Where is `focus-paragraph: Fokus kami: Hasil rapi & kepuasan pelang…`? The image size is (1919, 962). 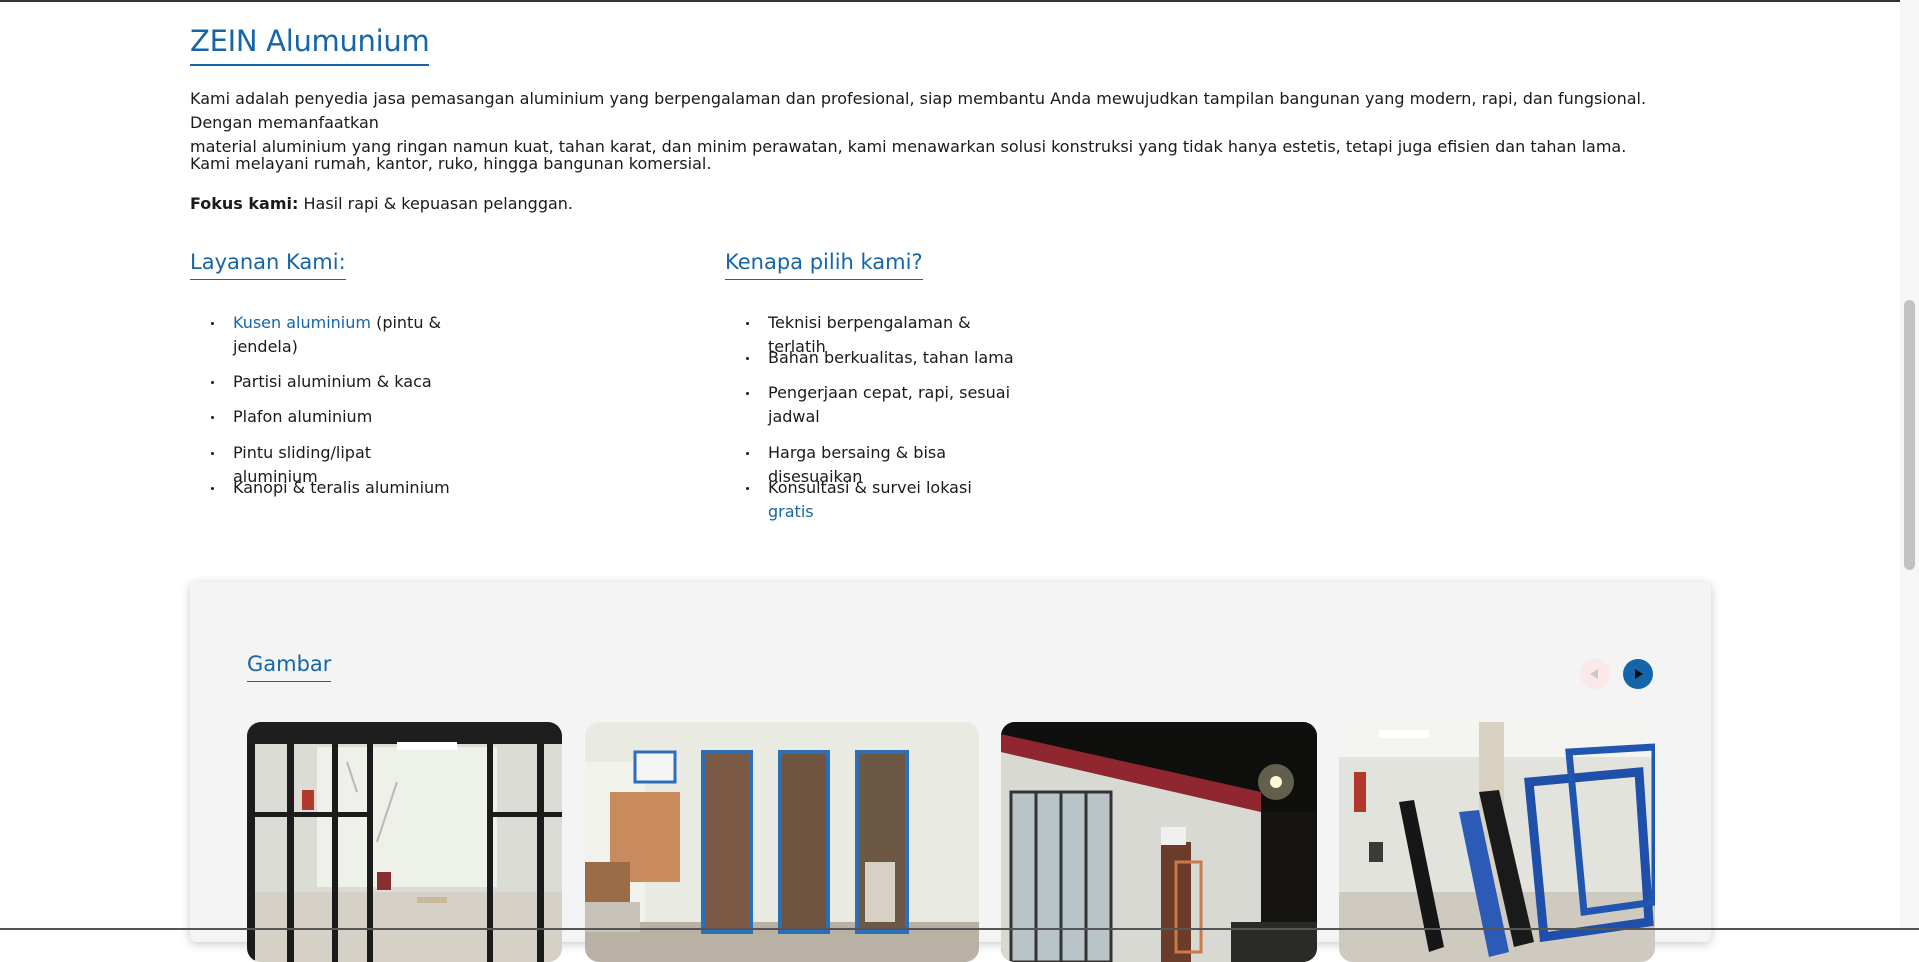
focus-paragraph: Fokus kami: Hasil rapi & kepuasan pelang… is located at coordinates (950, 204).